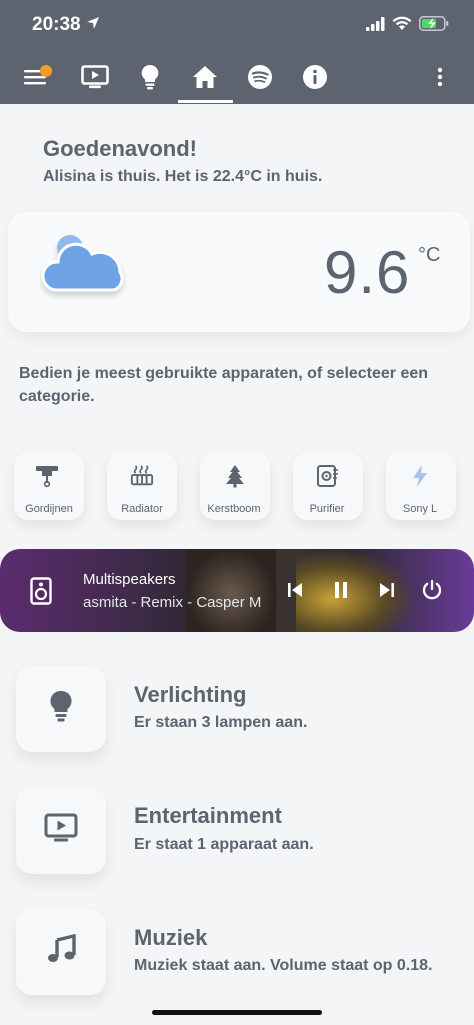 This screenshot has width=474, height=1025. I want to click on nav-tab-lights, so click(150, 77).